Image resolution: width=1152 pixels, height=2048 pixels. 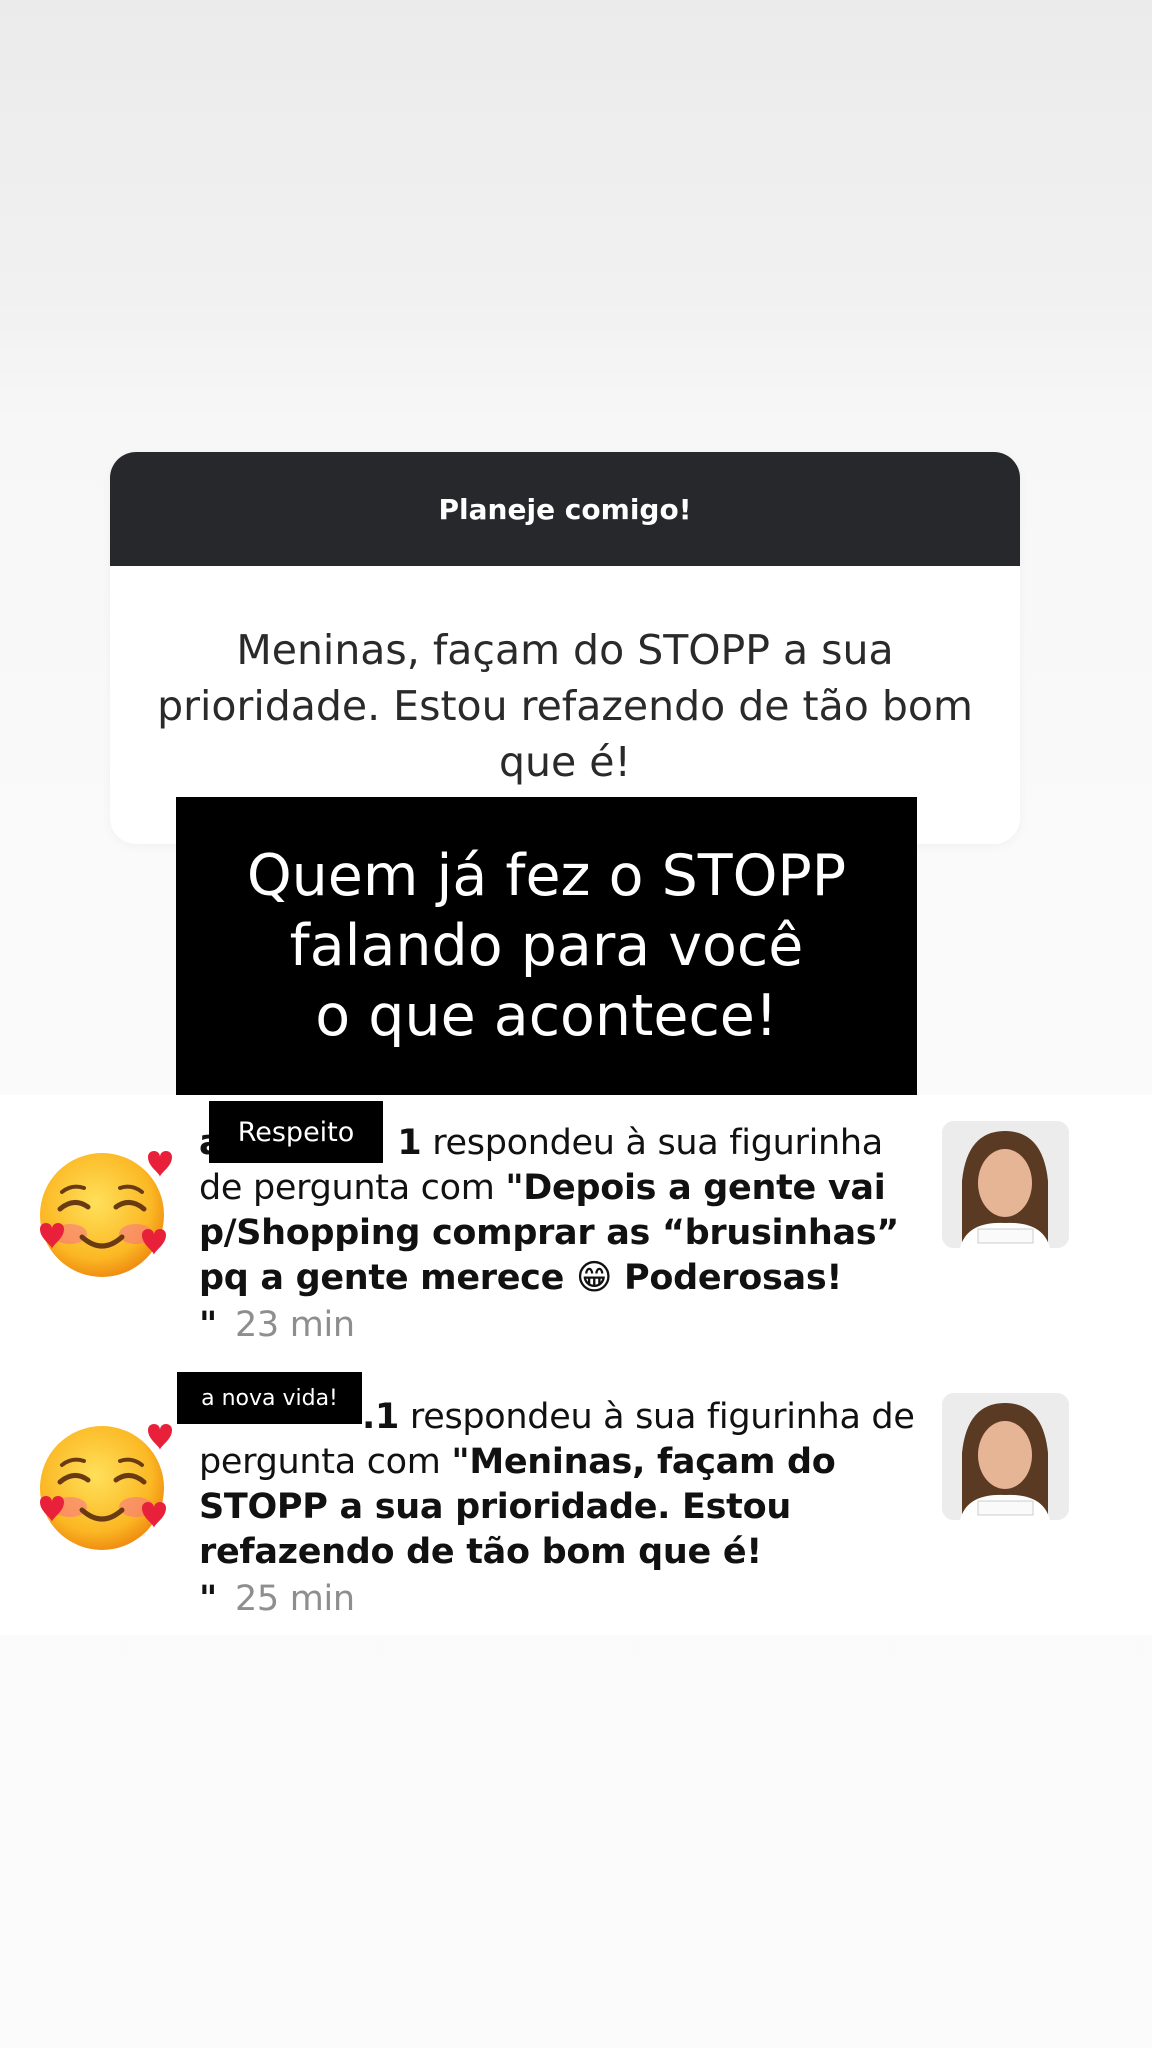 I want to click on username-redaction-label: a nova vida!, so click(x=269, y=1398).